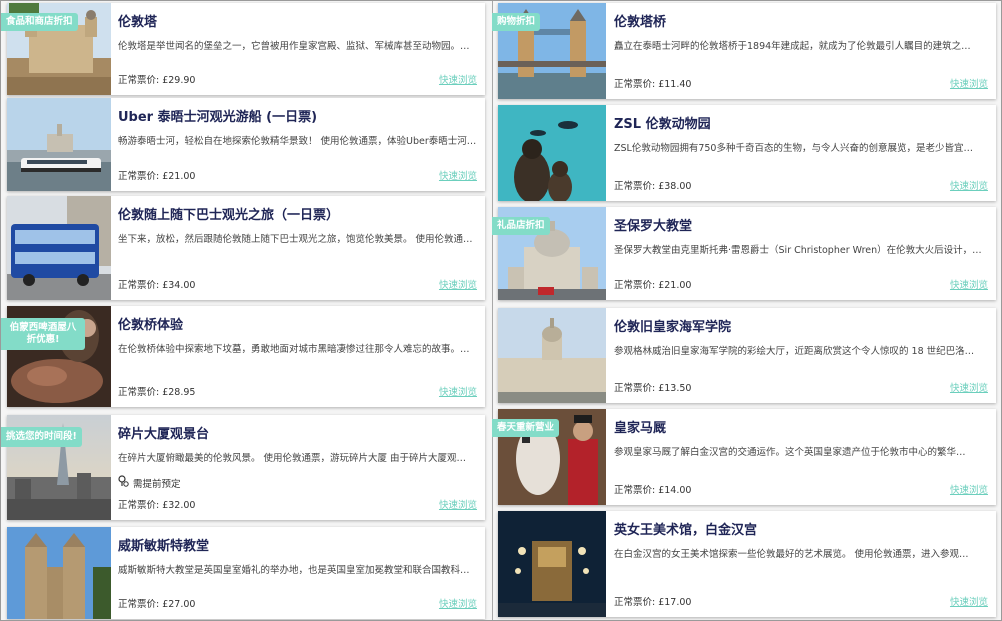 Image resolution: width=1002 pixels, height=621 pixels. I want to click on booking-note-text: 需提前预定, so click(157, 484).